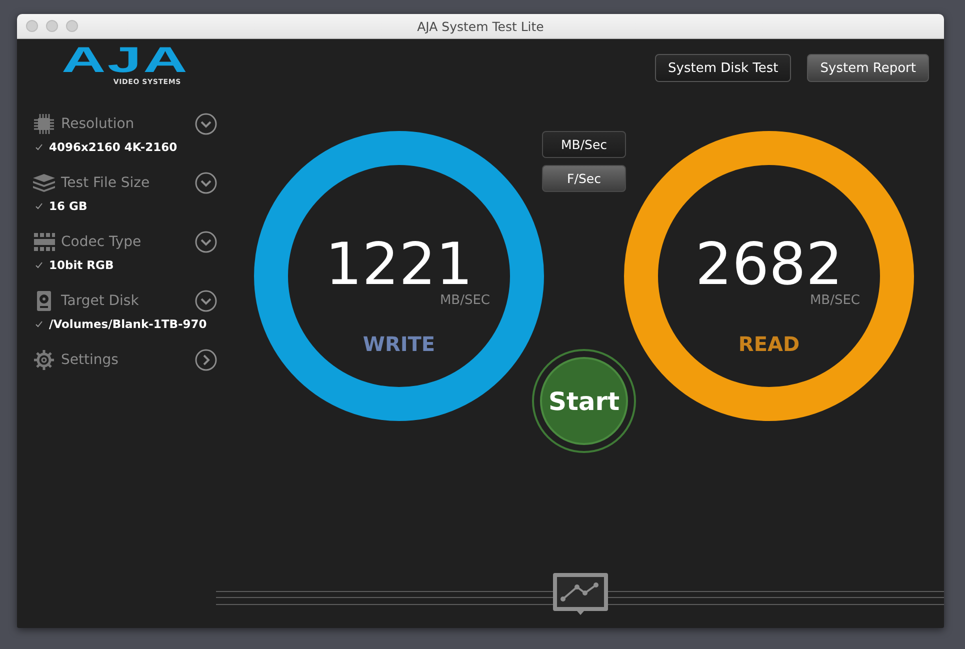  What do you see at coordinates (399, 344) in the screenshot?
I see `gauge-label: WRITE` at bounding box center [399, 344].